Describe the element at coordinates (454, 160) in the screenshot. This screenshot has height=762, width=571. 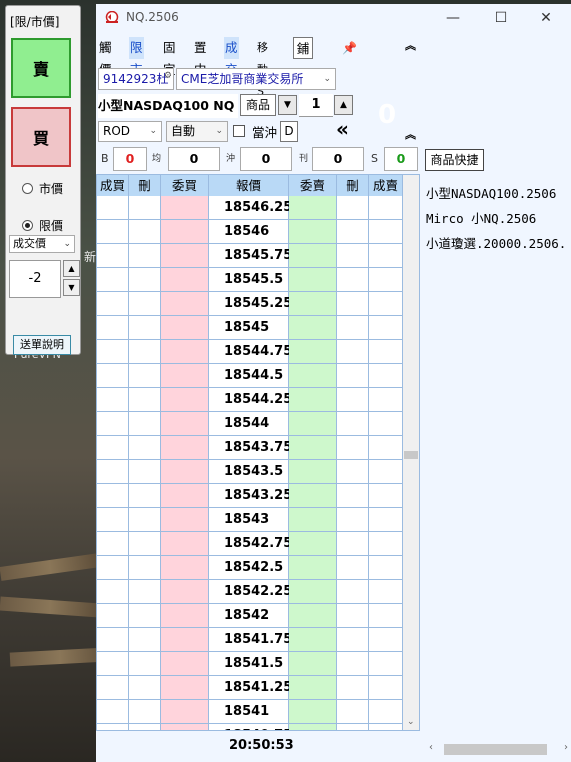
I see `product-quick-button: 商品快捷` at that location.